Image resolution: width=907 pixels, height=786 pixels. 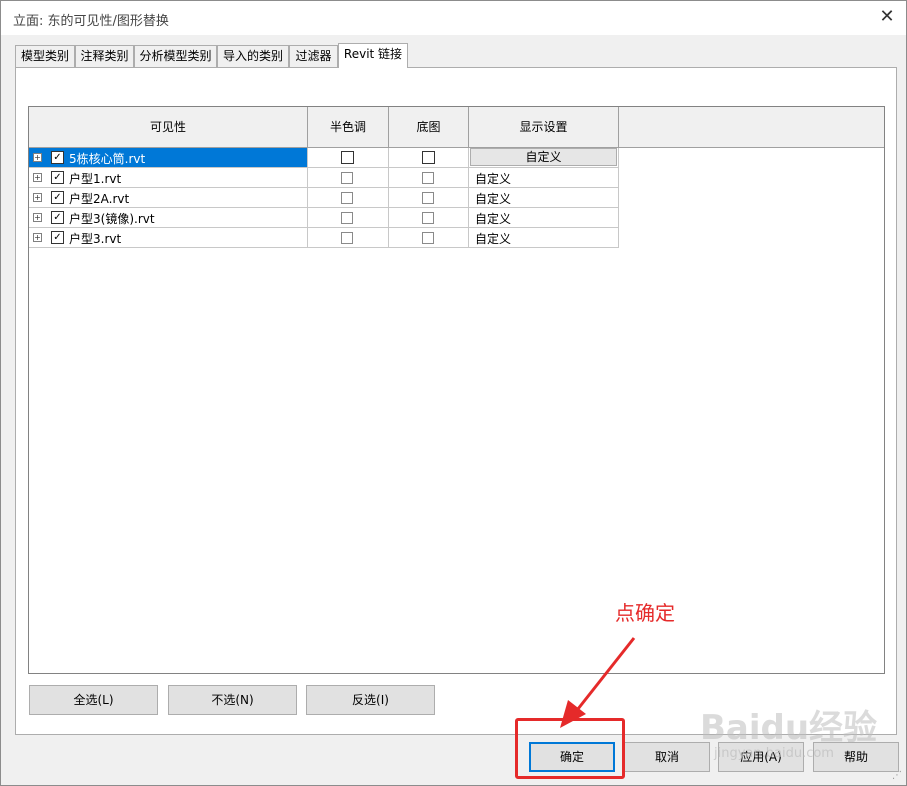 What do you see at coordinates (373, 55) in the screenshot?
I see `tab-revit-links: Revit 链接` at bounding box center [373, 55].